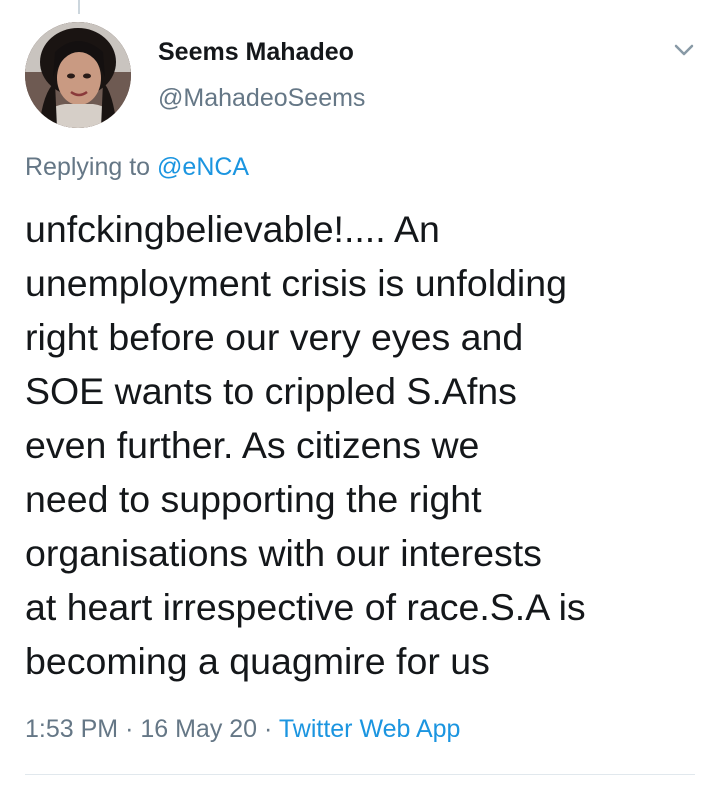 The height and width of the screenshot is (792, 720). Describe the element at coordinates (283, 553) in the screenshot. I see `tweet-text-line: organisations with our interests` at that location.